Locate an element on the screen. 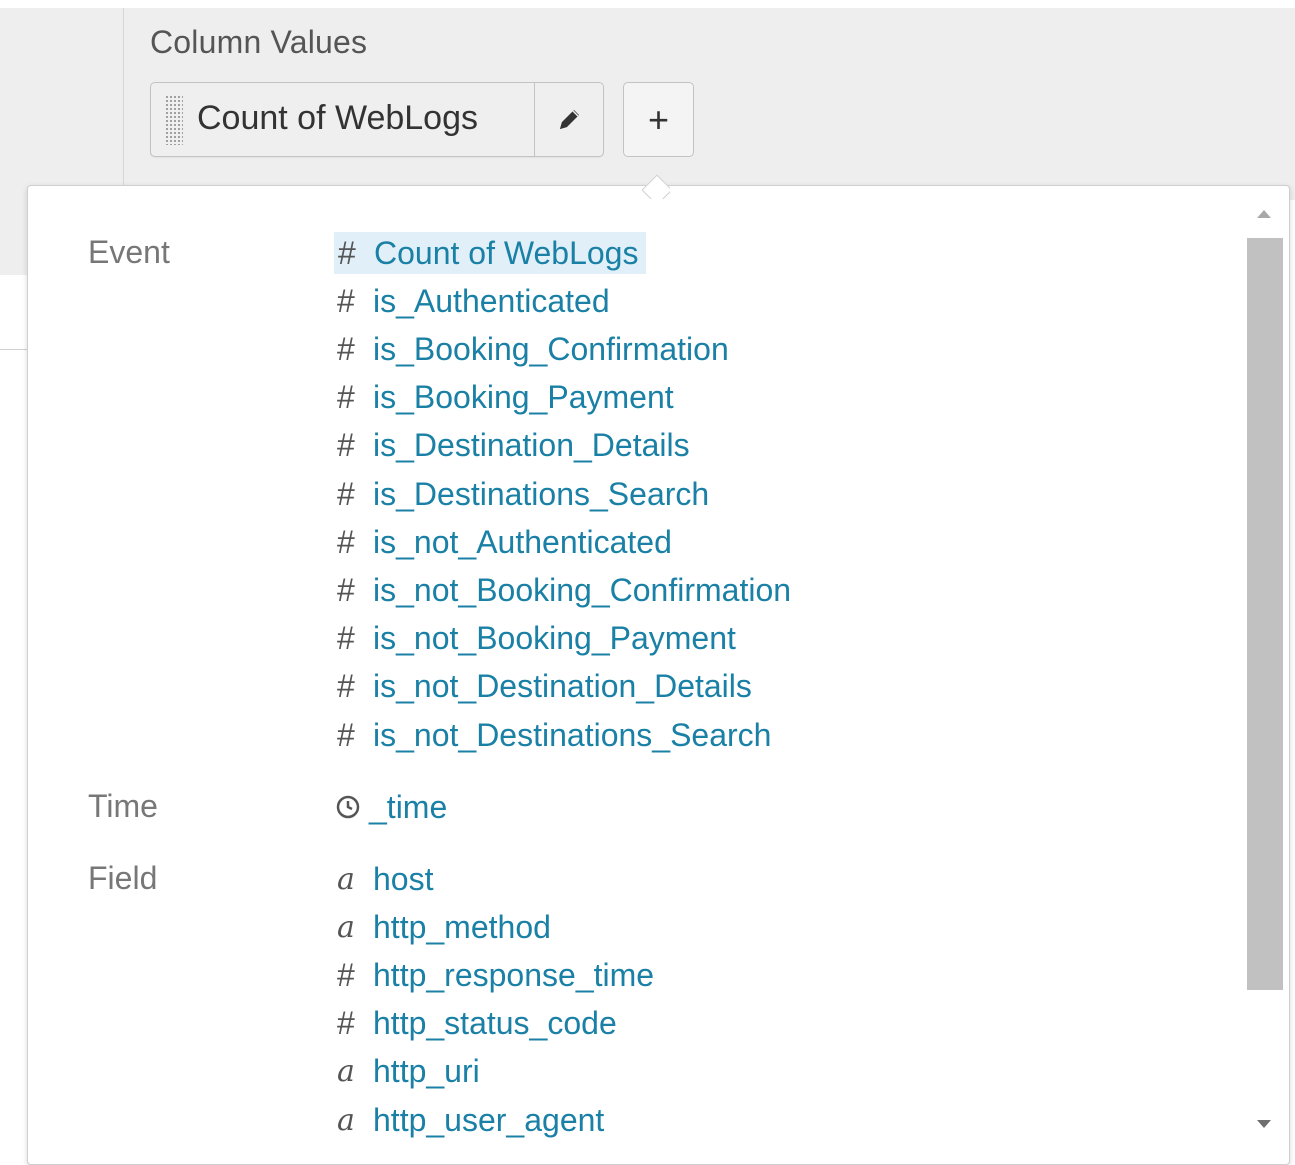 The image size is (1295, 1165). add-column-value-button: + is located at coordinates (658, 119).